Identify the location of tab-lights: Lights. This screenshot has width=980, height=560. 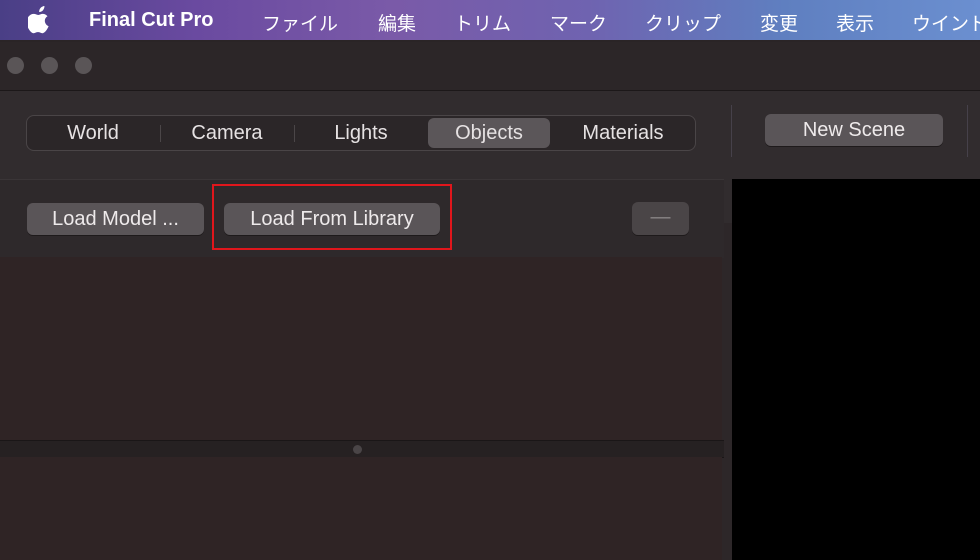
(361, 133).